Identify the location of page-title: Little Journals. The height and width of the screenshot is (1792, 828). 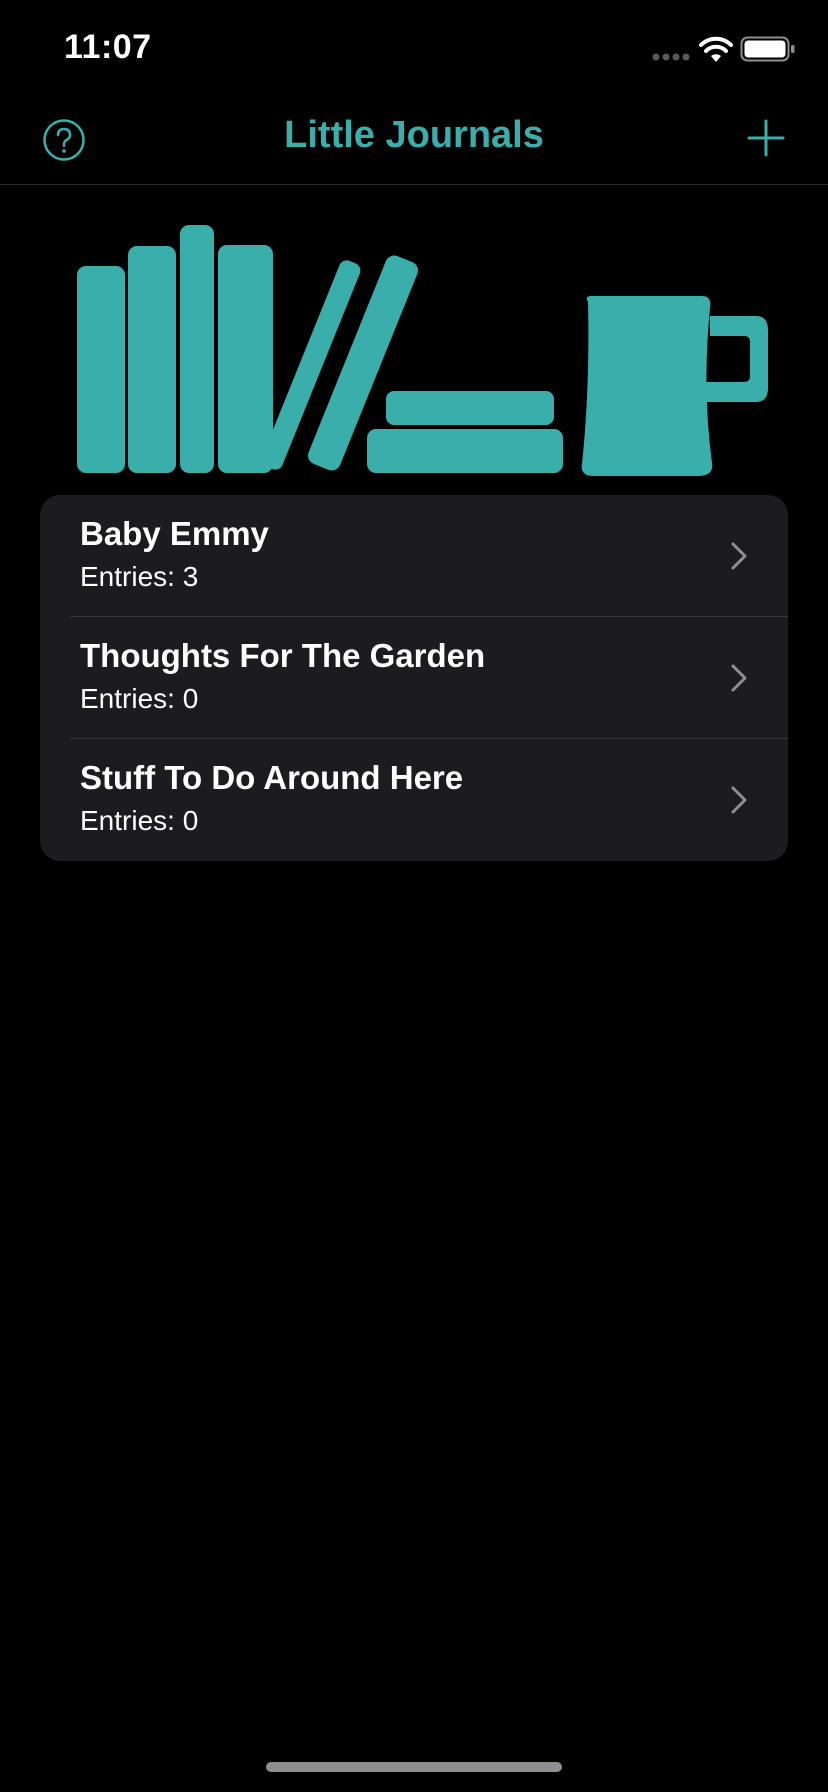
(414, 135).